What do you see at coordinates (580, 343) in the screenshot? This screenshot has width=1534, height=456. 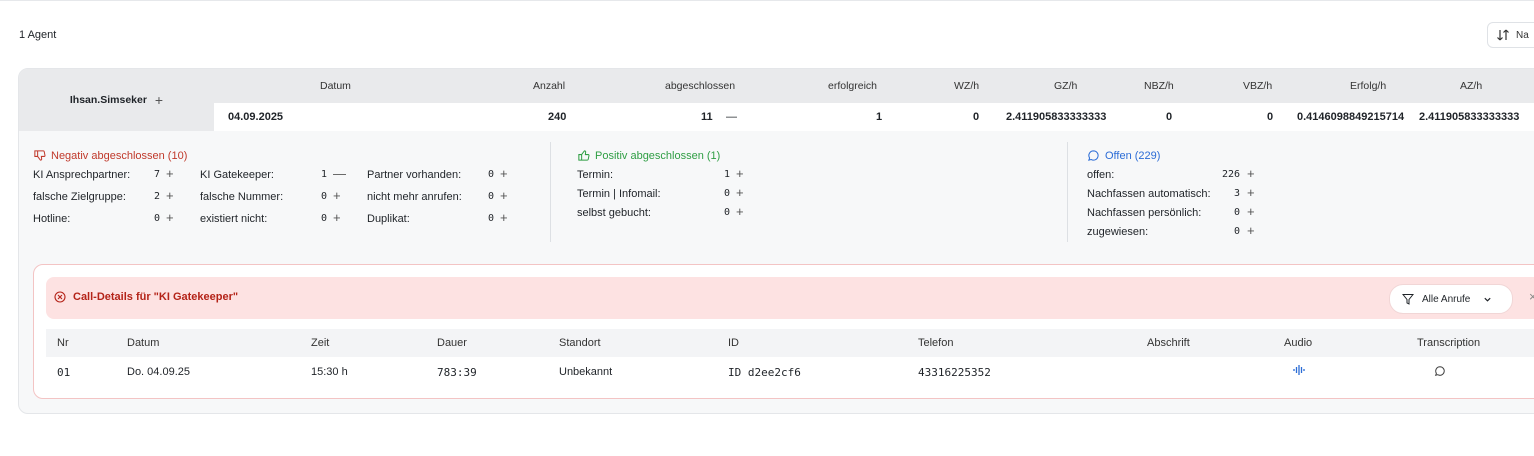 I see `call-col-standort: Standort` at bounding box center [580, 343].